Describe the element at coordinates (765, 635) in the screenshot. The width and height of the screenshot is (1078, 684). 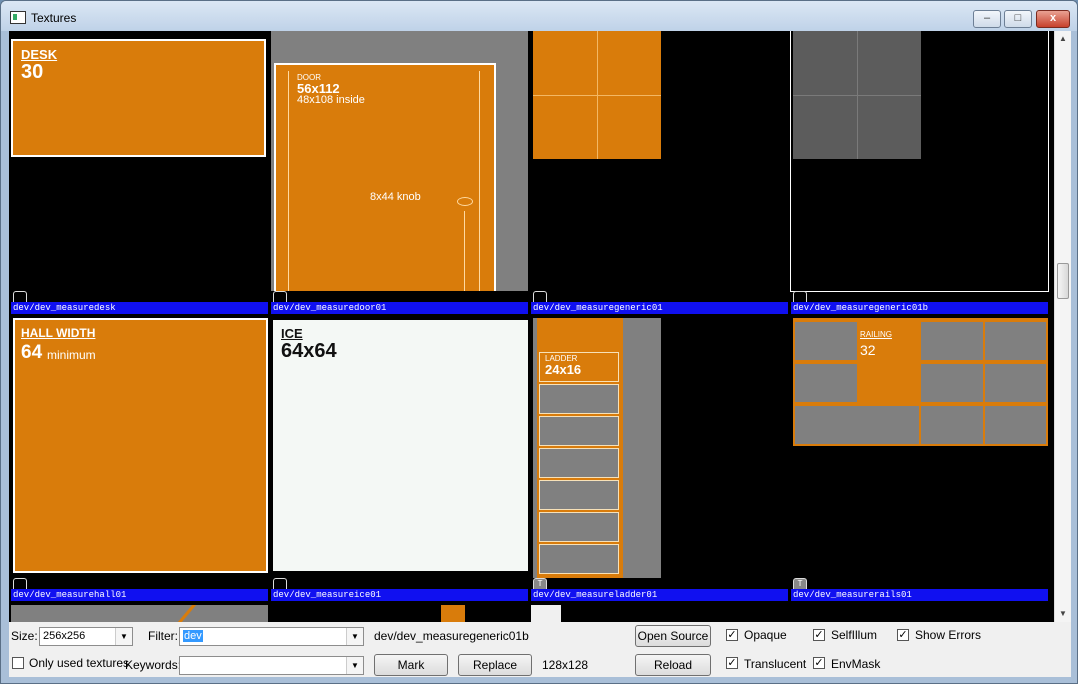
I see `opaque-label: Opaque` at that location.